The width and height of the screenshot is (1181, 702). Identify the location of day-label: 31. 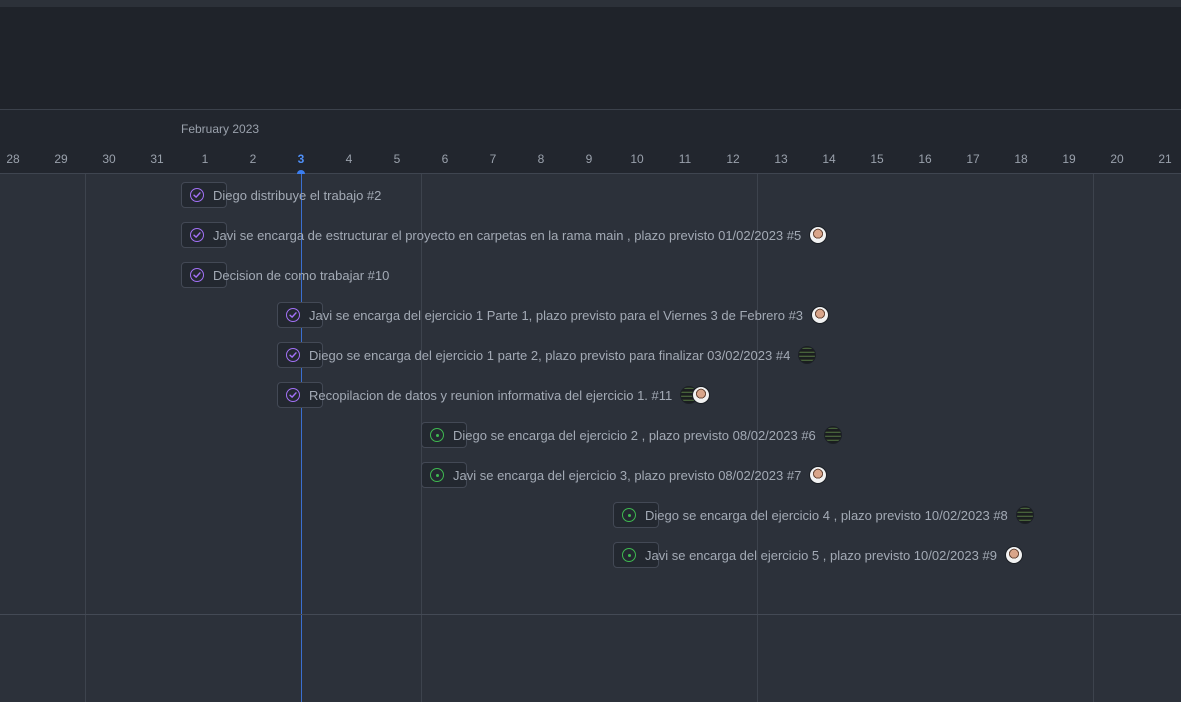
(157, 159).